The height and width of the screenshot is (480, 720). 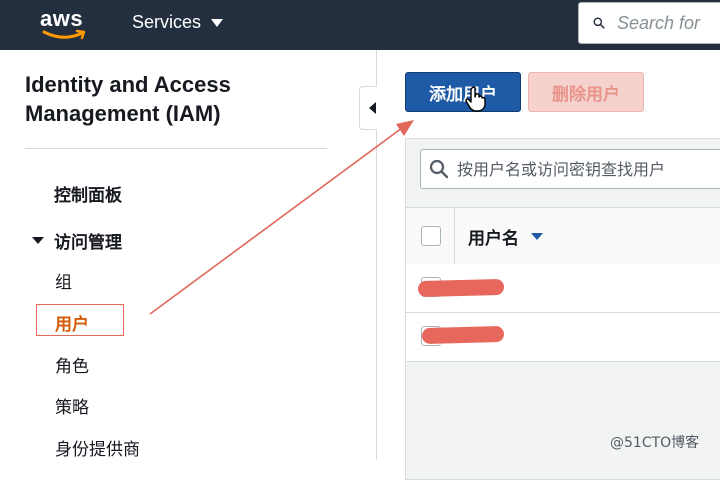 What do you see at coordinates (667, 23) in the screenshot?
I see `global-search-input` at bounding box center [667, 23].